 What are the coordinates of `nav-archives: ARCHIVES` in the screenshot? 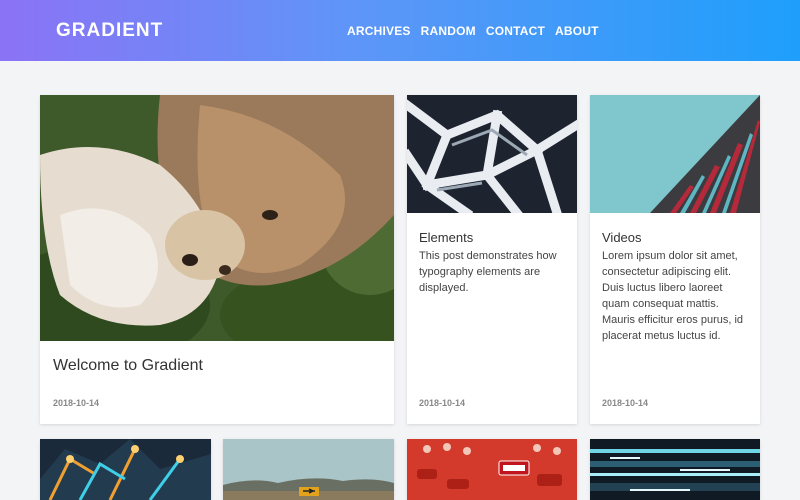 It's located at (379, 31).